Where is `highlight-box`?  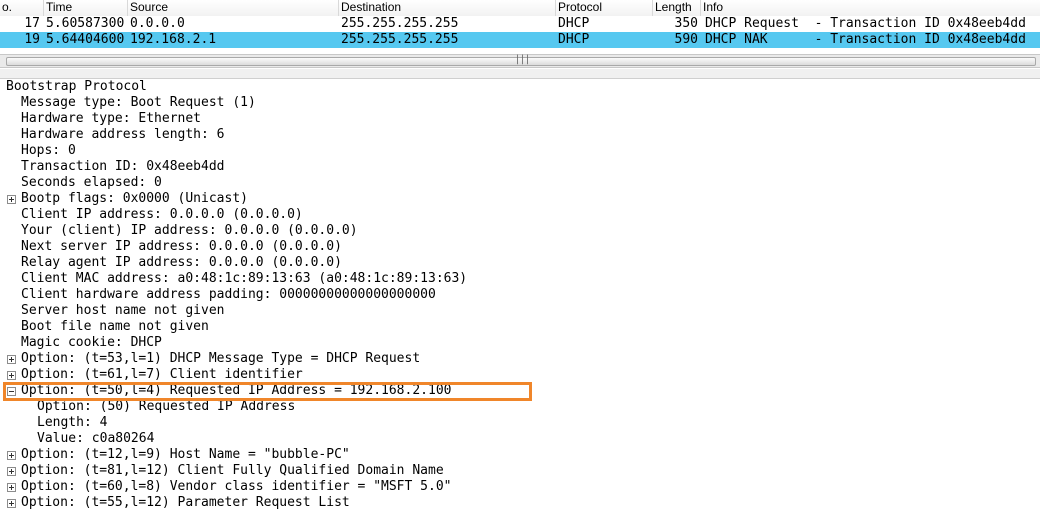
highlight-box is located at coordinates (267, 391).